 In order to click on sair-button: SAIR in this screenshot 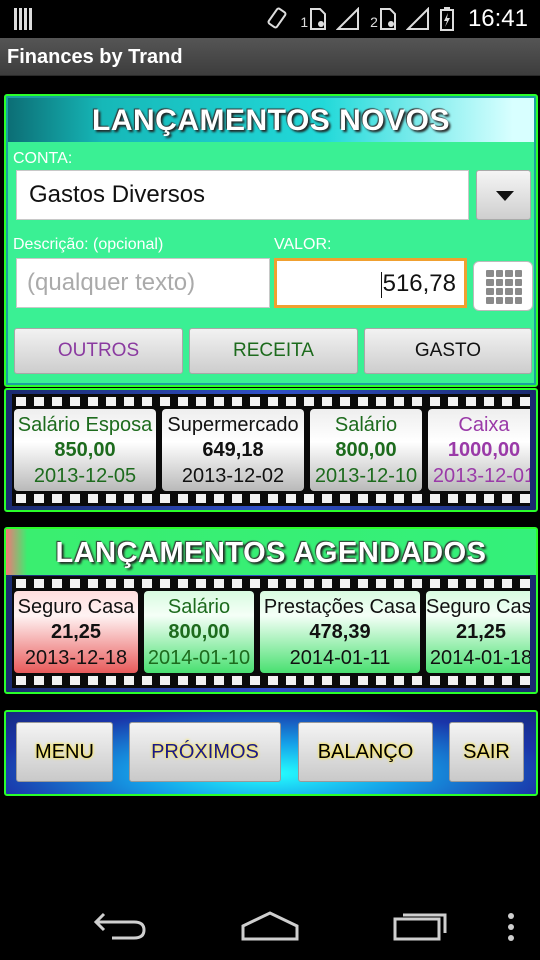, I will do `click(486, 752)`.